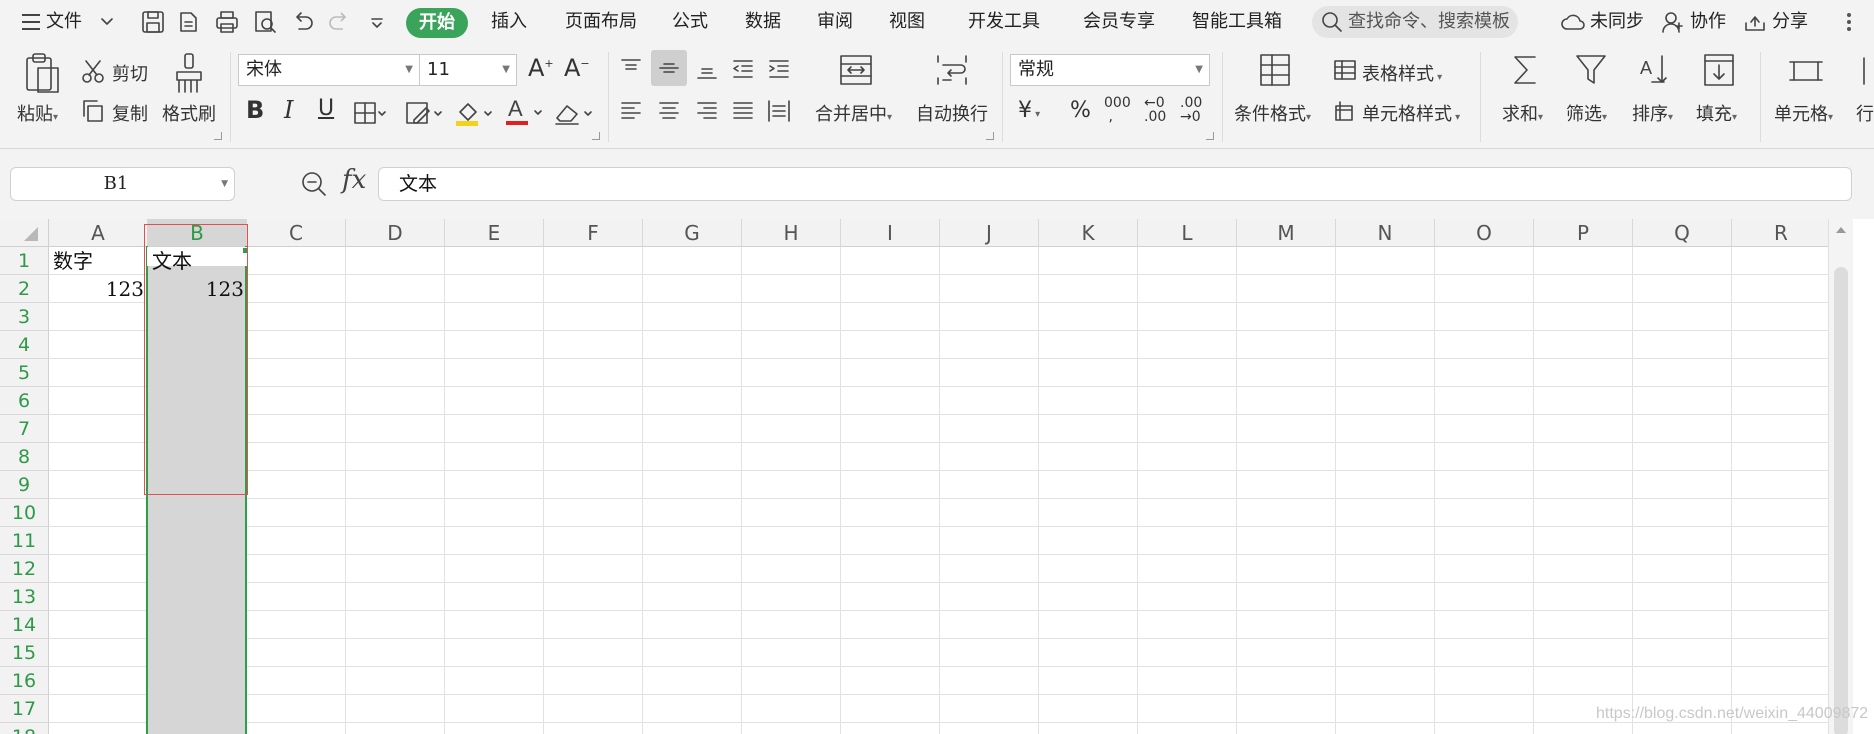 The height and width of the screenshot is (734, 1874). Describe the element at coordinates (245, 250) in the screenshot. I see `fill-handle` at that location.